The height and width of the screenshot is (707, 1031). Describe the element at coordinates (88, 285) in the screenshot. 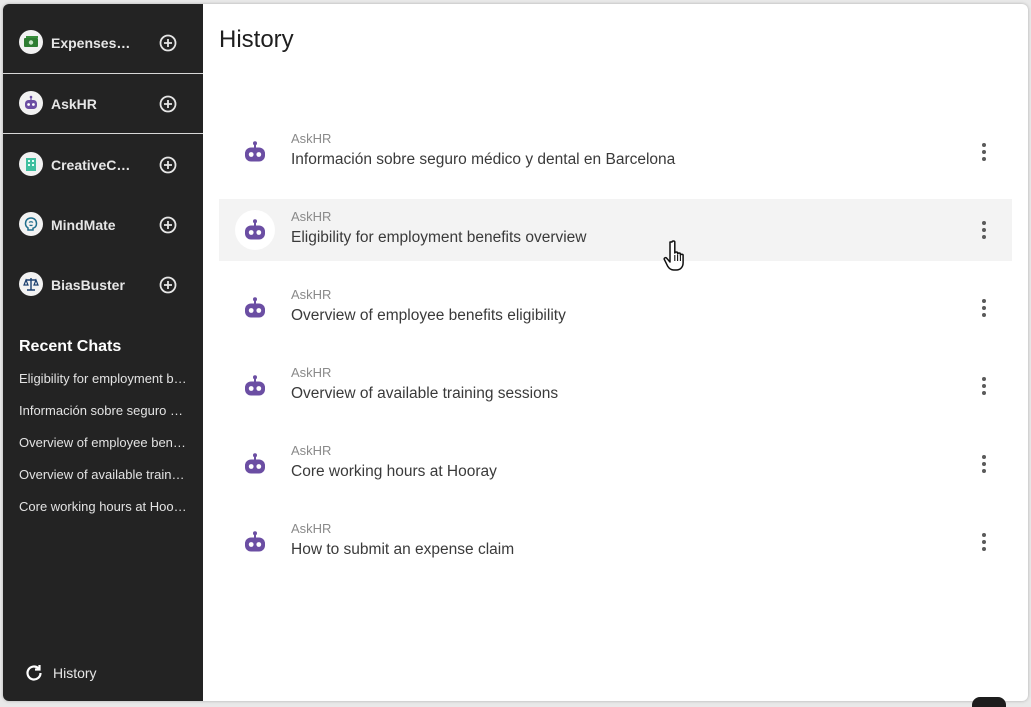

I see `assistant-name: BiasBuster` at that location.